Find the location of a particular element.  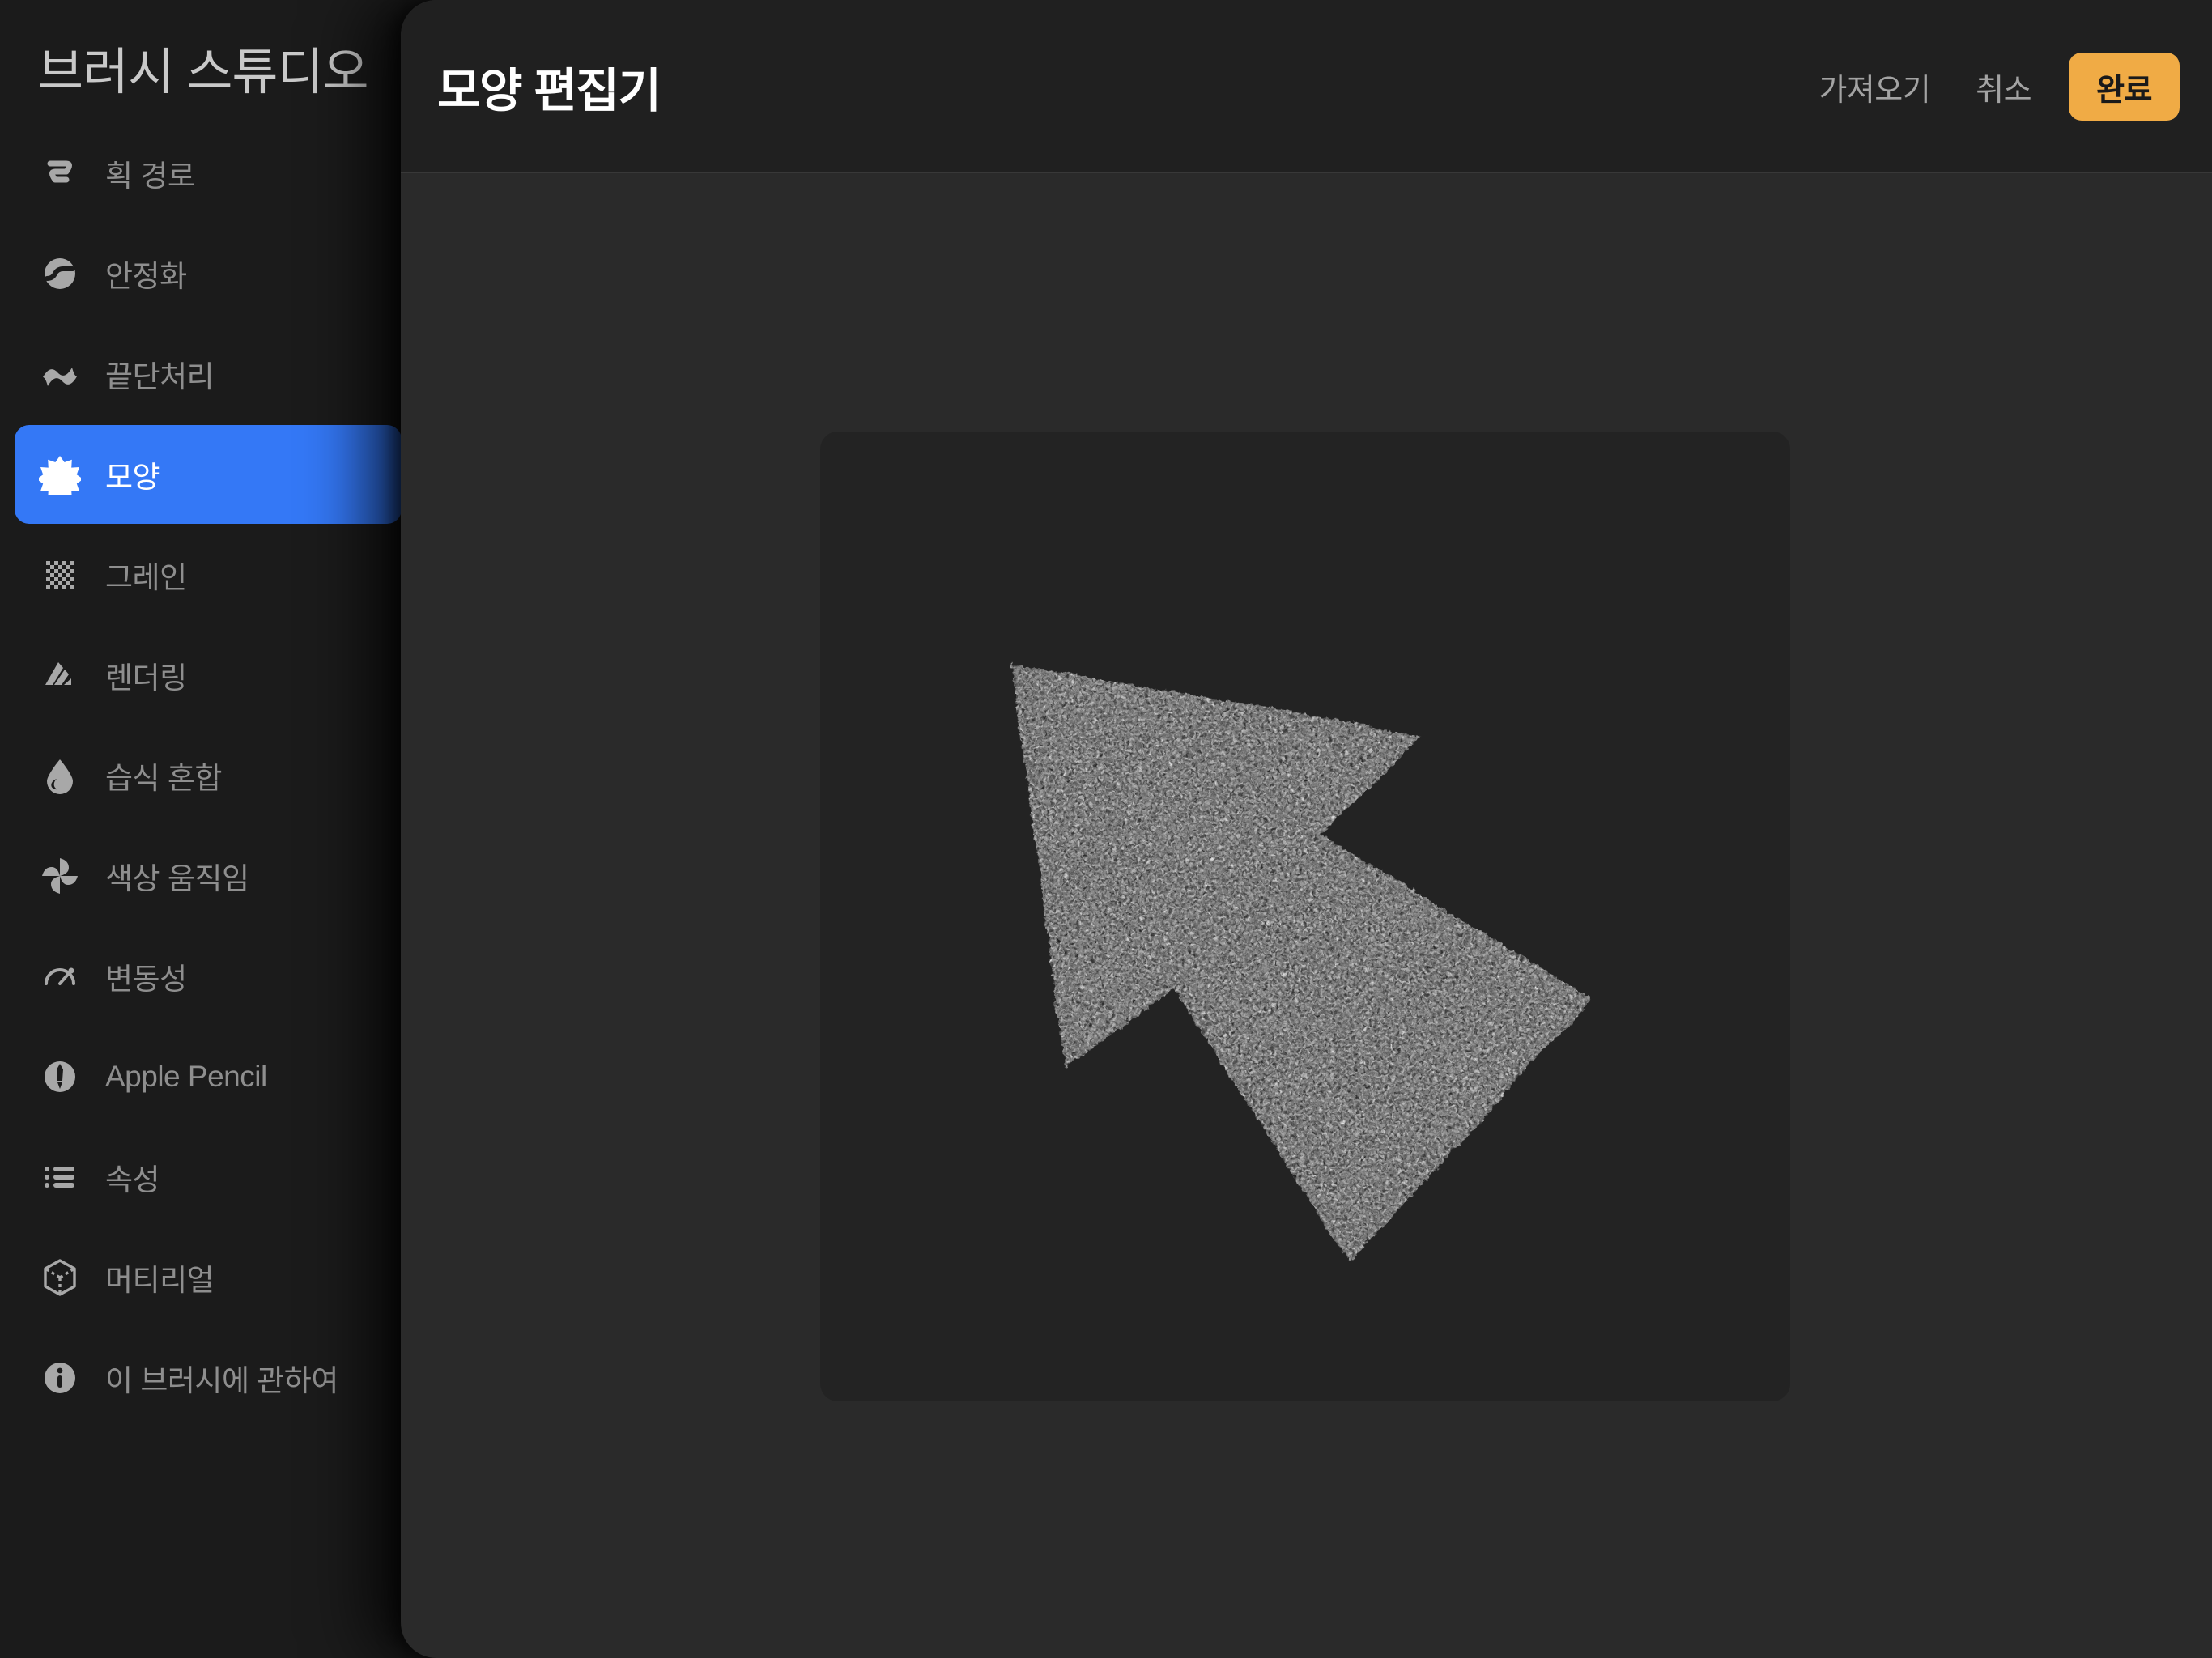

stroke-path-icon is located at coordinates (60, 173).